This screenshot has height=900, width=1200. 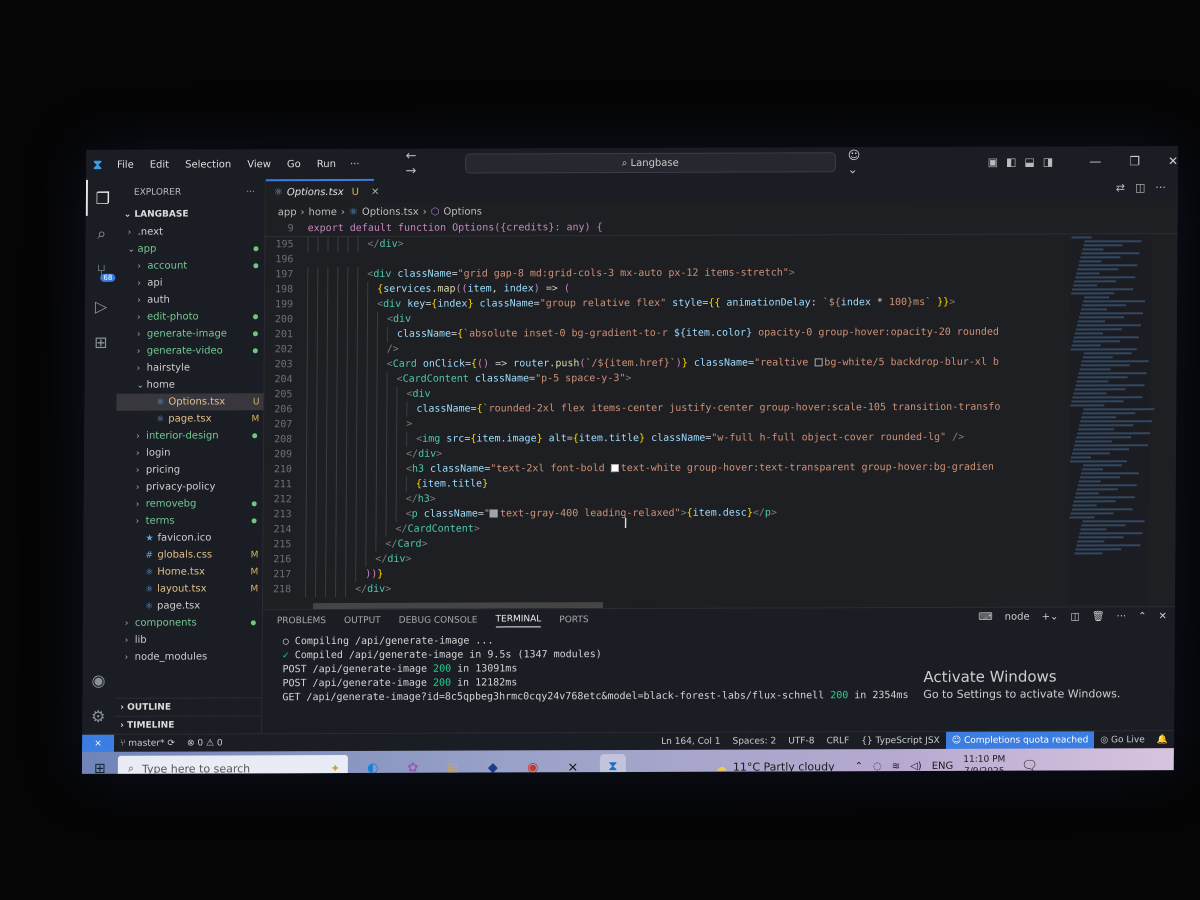 What do you see at coordinates (355, 163) in the screenshot?
I see `menu-more: ···` at bounding box center [355, 163].